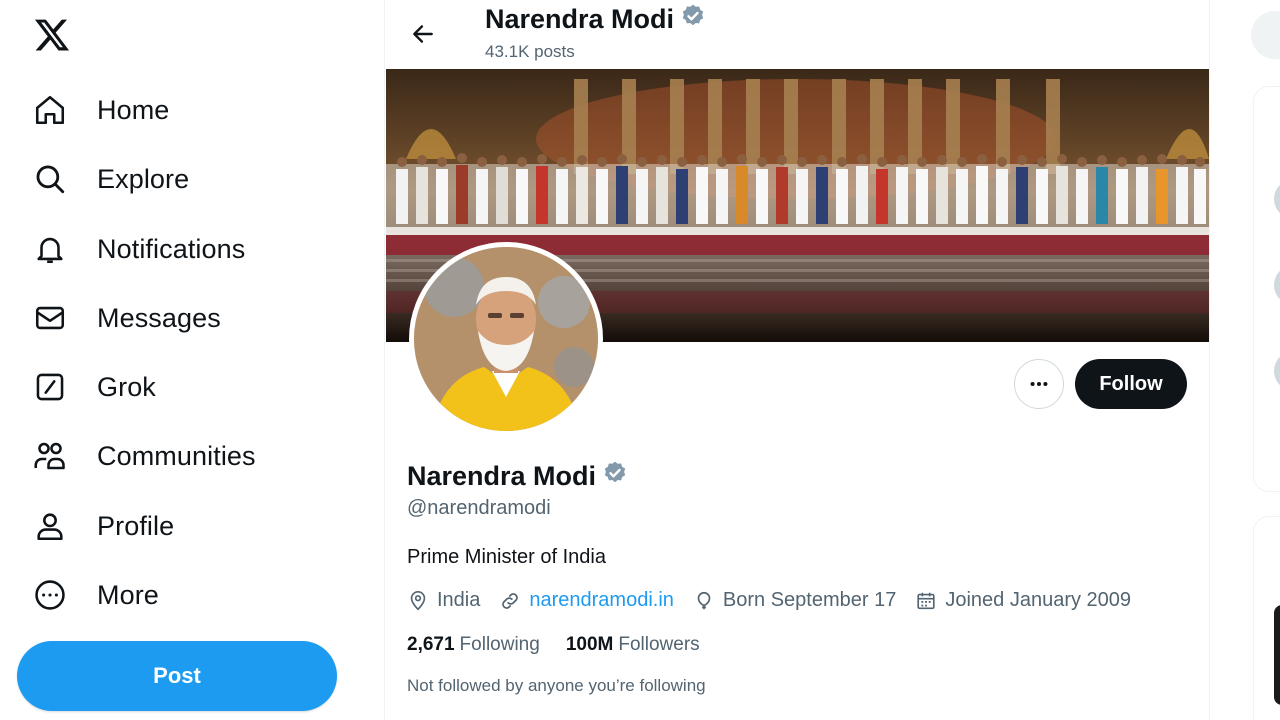 This screenshot has height=720, width=1280. Describe the element at coordinates (50, 387) in the screenshot. I see `grok-icon` at that location.